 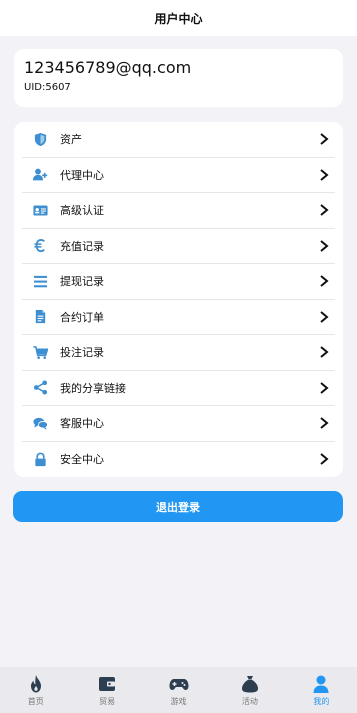 I want to click on share-icon, so click(x=40, y=388).